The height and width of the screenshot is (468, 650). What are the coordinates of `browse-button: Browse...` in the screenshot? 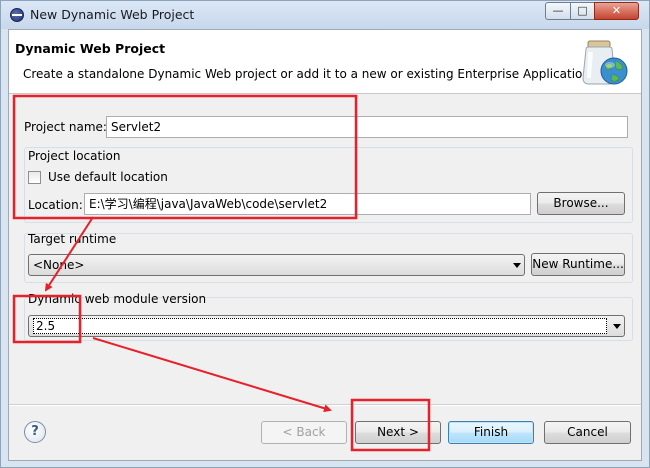 It's located at (581, 203).